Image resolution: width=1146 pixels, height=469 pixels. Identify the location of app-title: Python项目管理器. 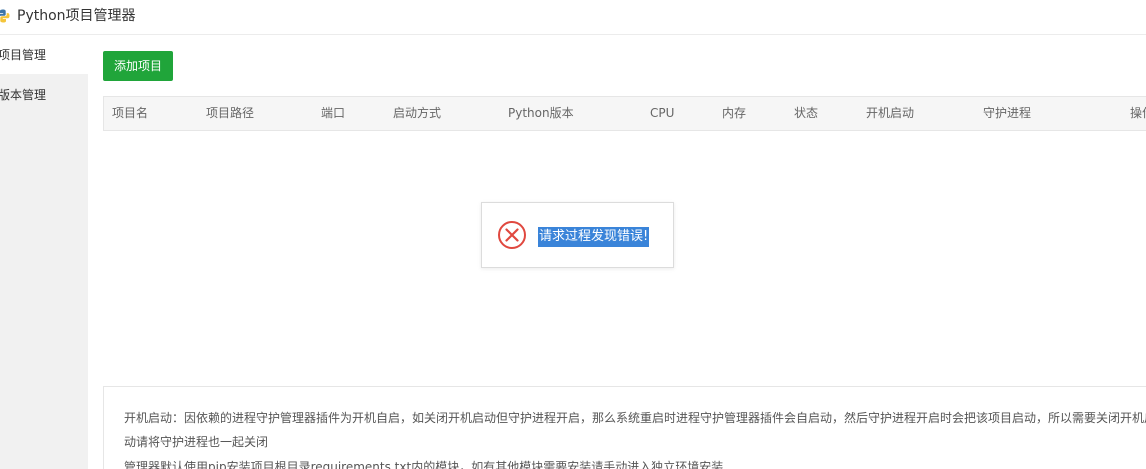
(76, 16).